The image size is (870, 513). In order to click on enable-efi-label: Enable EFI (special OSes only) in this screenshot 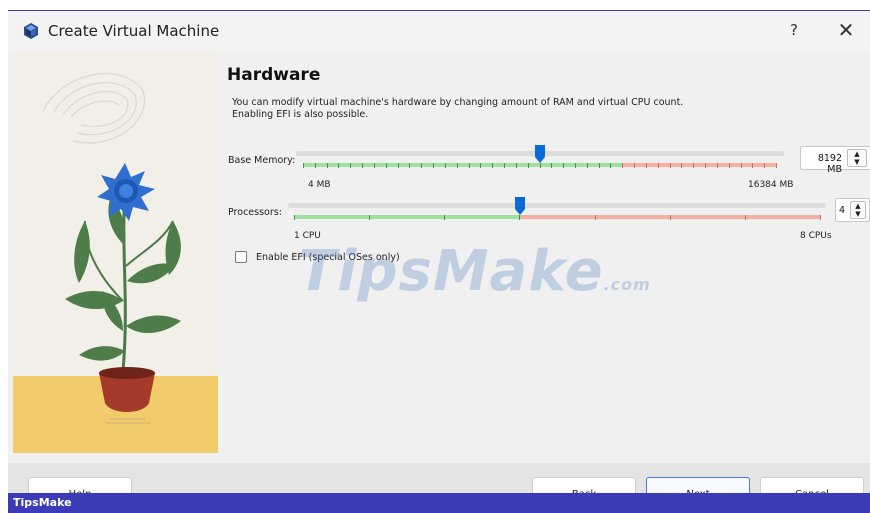, I will do `click(328, 257)`.